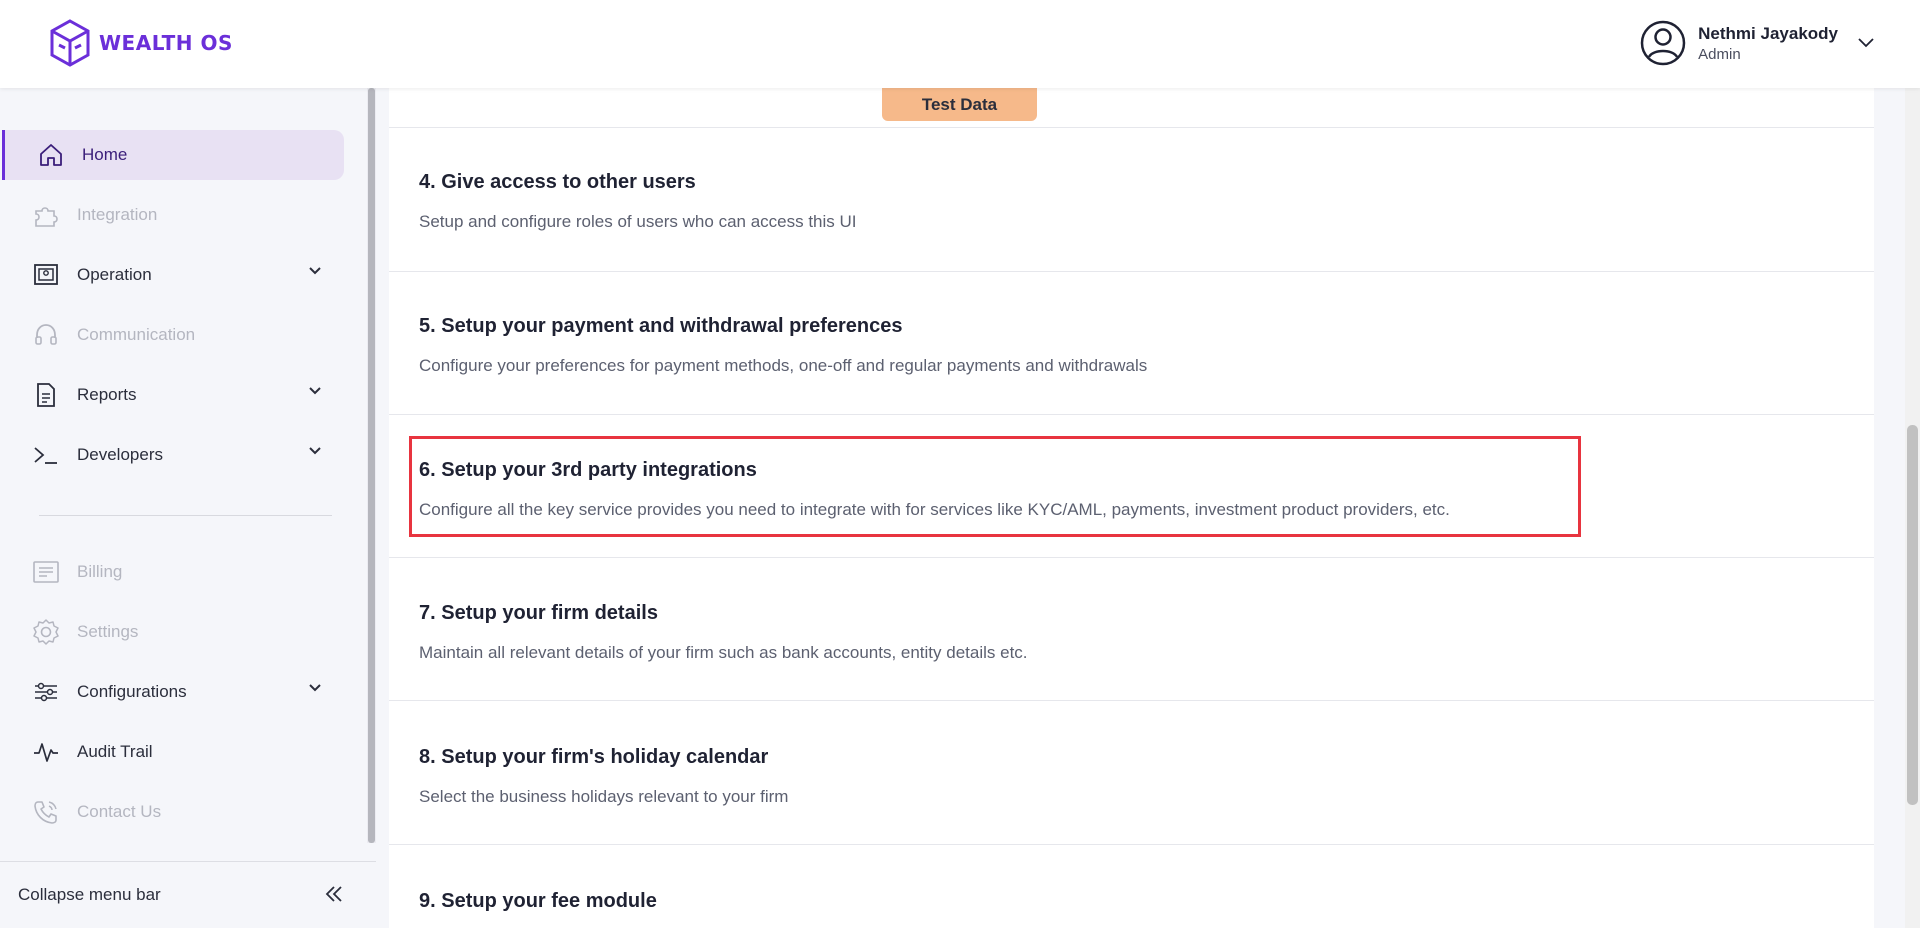 The image size is (1920, 928). I want to click on sidebar-item-label: Communication, so click(136, 334).